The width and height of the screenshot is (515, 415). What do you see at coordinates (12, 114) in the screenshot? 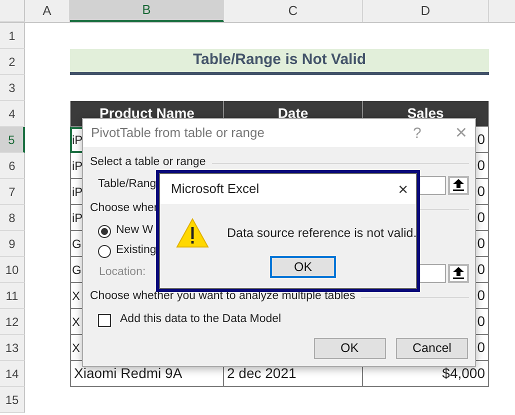
I see `row-header: 4` at bounding box center [12, 114].